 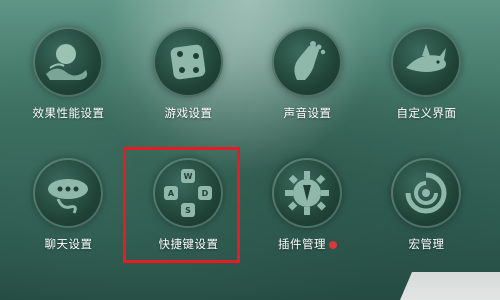 What do you see at coordinates (68, 62) in the screenshot?
I see `moon-landscape-icon` at bounding box center [68, 62].